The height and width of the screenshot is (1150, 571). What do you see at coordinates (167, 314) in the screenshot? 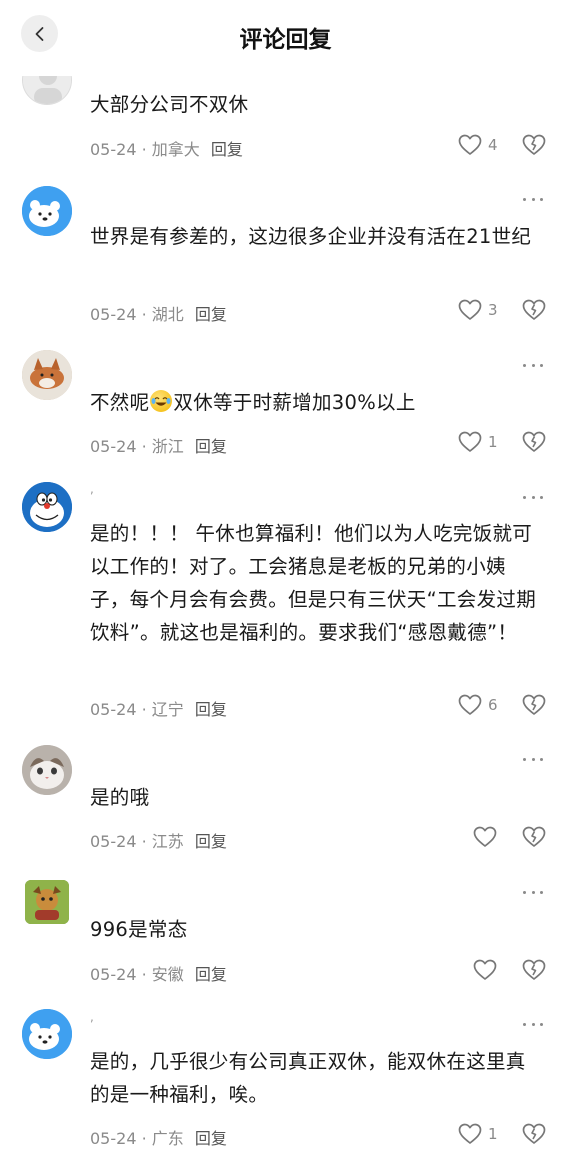
I see `comment-region: 湖北` at bounding box center [167, 314].